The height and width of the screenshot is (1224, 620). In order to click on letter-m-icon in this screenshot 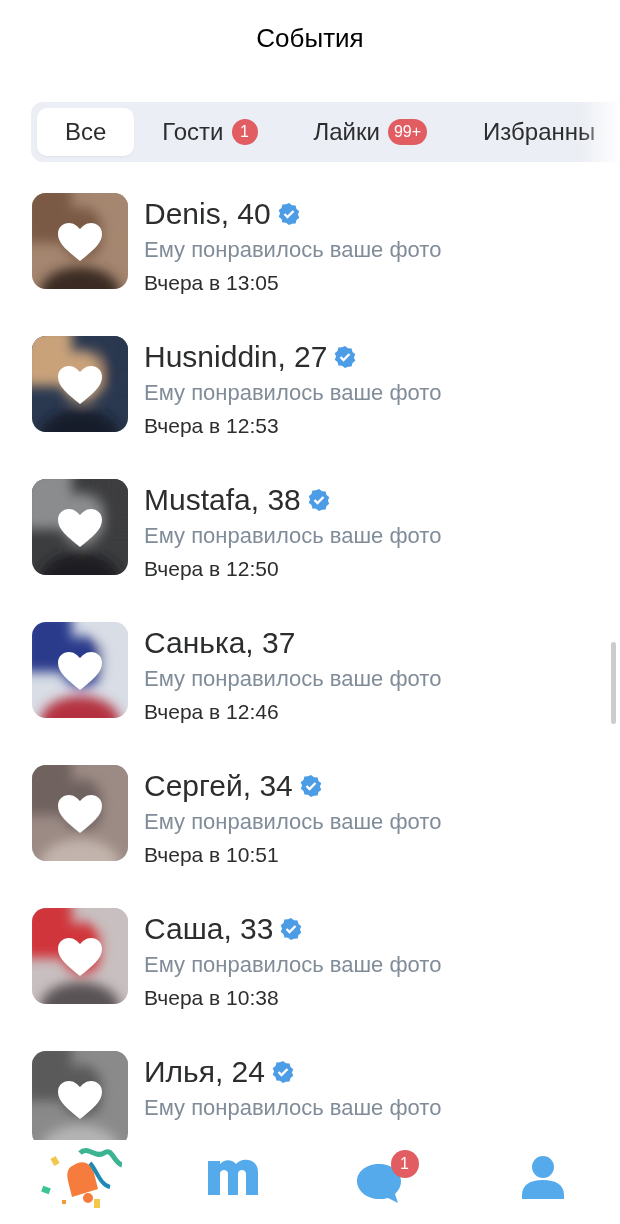, I will do `click(232, 1177)`.